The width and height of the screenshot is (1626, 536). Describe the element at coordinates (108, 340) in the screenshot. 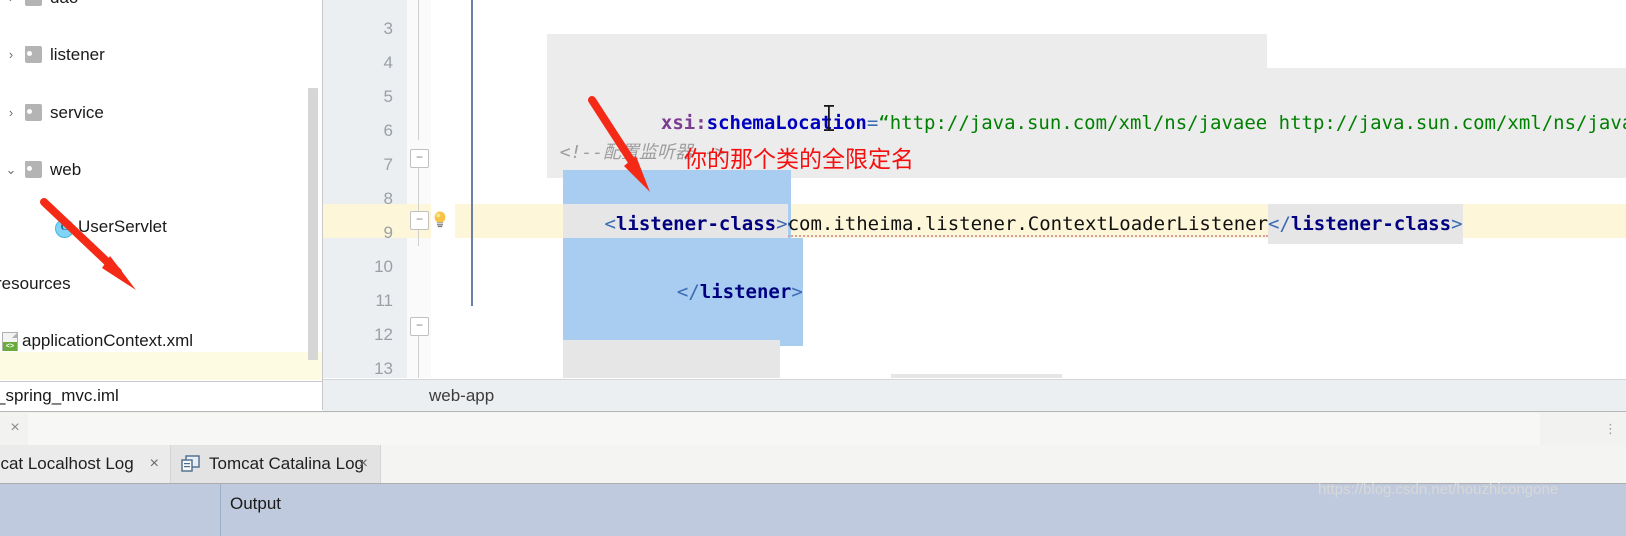

I see `tree-item-label: applicationContext.xml` at that location.